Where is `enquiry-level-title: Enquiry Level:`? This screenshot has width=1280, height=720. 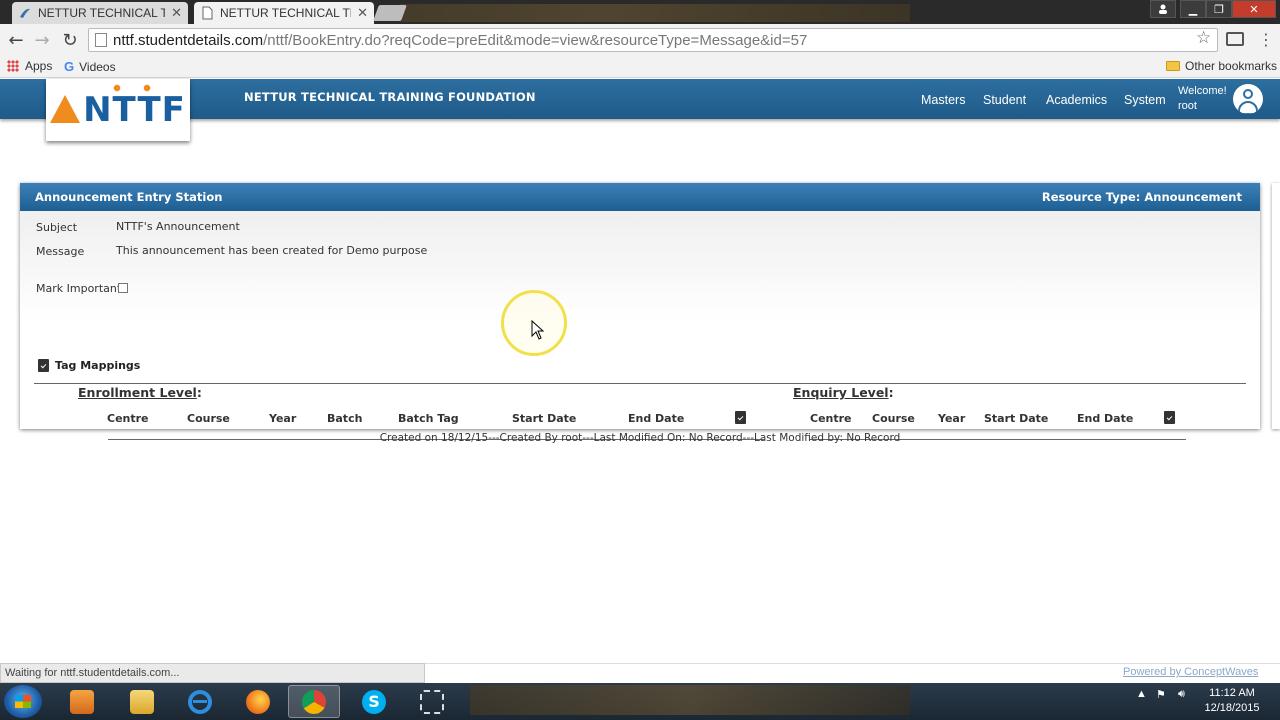
enquiry-level-title: Enquiry Level: is located at coordinates (843, 392).